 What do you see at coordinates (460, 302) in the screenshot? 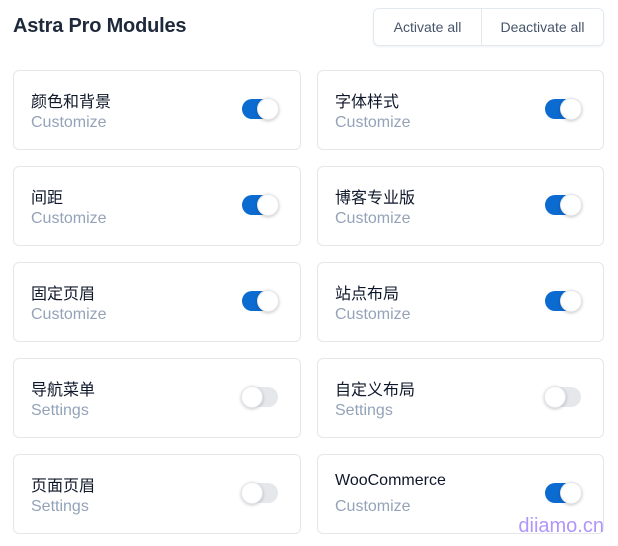
I see `module-card: 站点布局 Customize` at bounding box center [460, 302].